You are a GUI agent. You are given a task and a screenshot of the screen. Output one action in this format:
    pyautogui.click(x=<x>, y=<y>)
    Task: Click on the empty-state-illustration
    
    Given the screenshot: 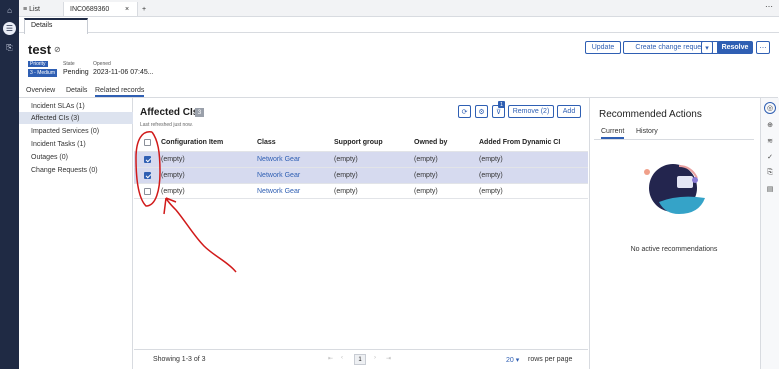 What is the action you would take?
    pyautogui.click(x=674, y=189)
    